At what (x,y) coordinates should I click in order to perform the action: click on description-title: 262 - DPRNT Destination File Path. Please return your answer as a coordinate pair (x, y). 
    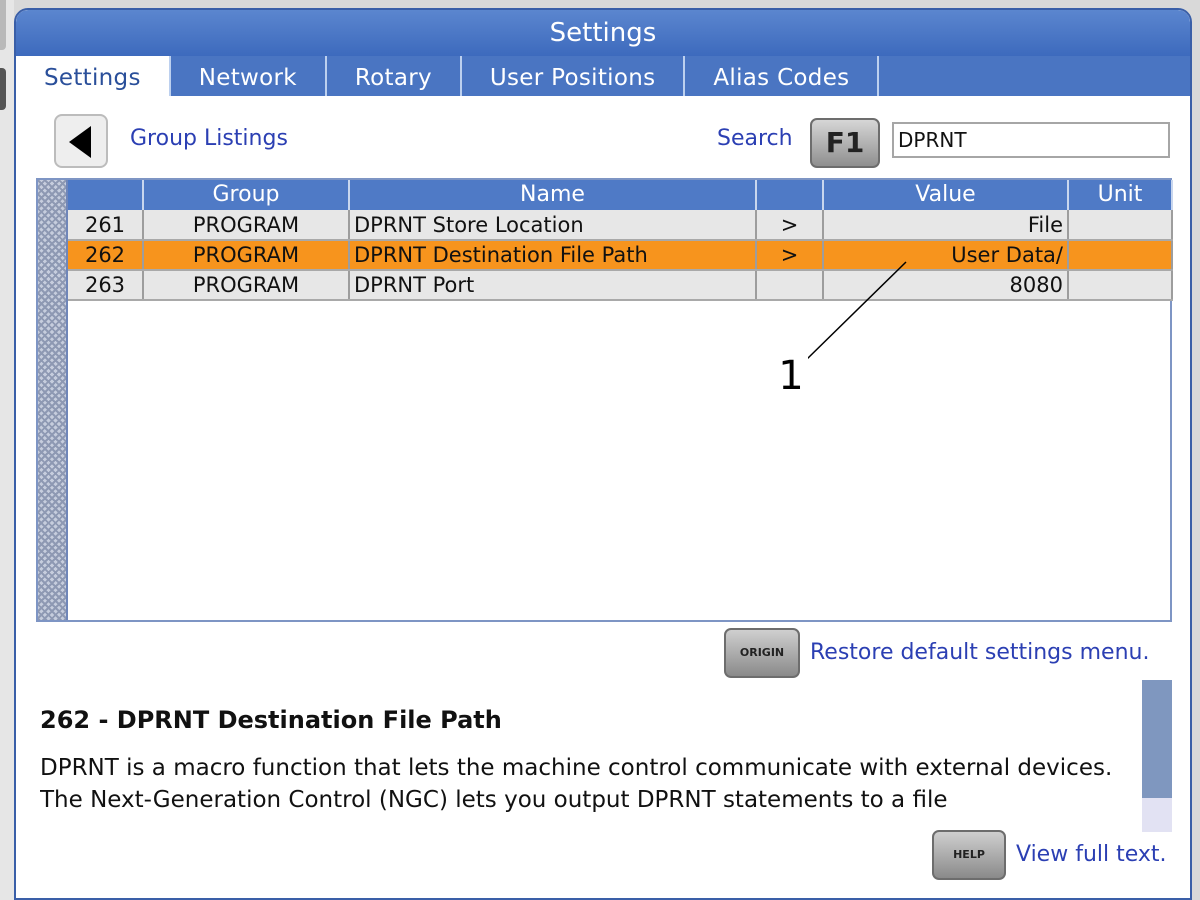
    Looking at the image, I should click on (271, 720).